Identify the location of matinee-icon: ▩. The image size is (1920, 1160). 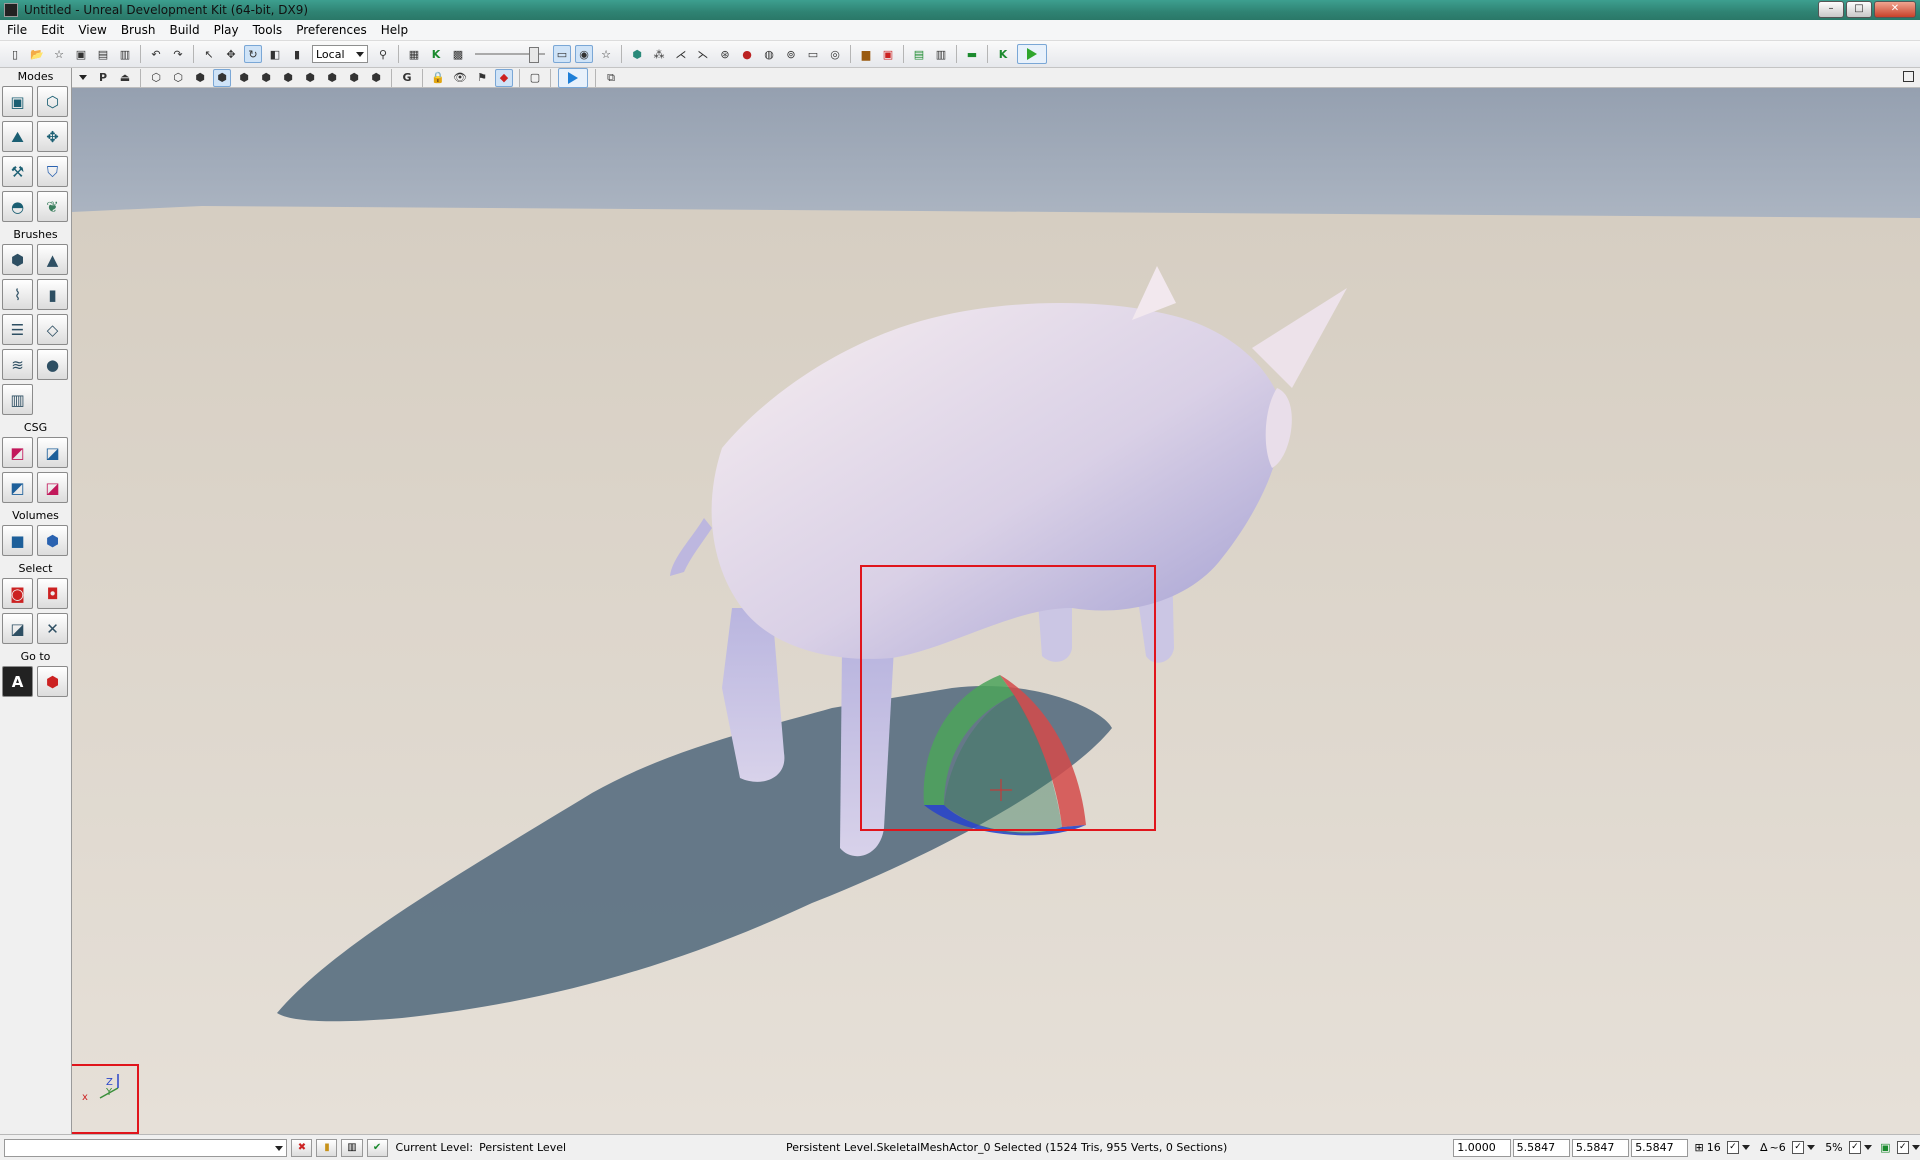
(458, 54).